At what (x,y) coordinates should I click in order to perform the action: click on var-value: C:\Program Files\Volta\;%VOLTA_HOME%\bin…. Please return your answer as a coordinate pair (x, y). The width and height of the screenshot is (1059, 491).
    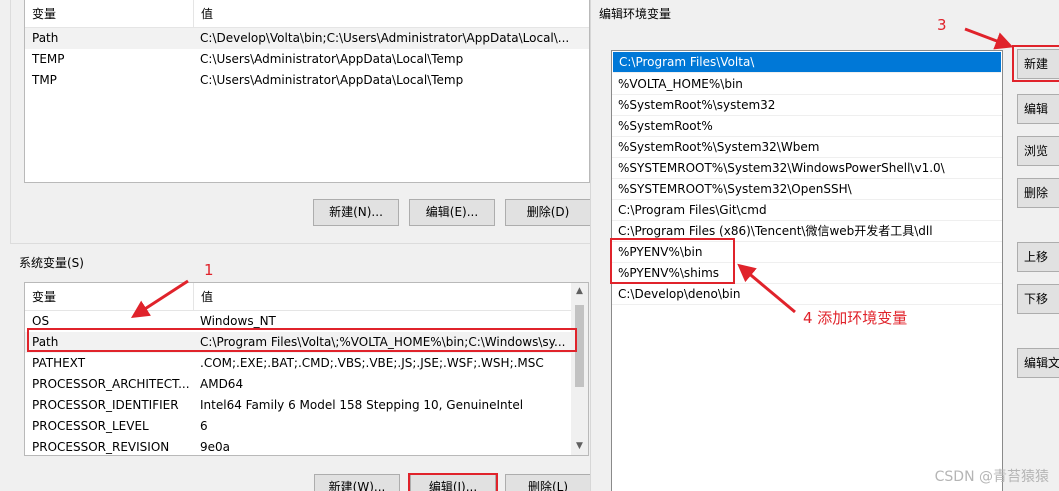
    Looking at the image, I should click on (383, 342).